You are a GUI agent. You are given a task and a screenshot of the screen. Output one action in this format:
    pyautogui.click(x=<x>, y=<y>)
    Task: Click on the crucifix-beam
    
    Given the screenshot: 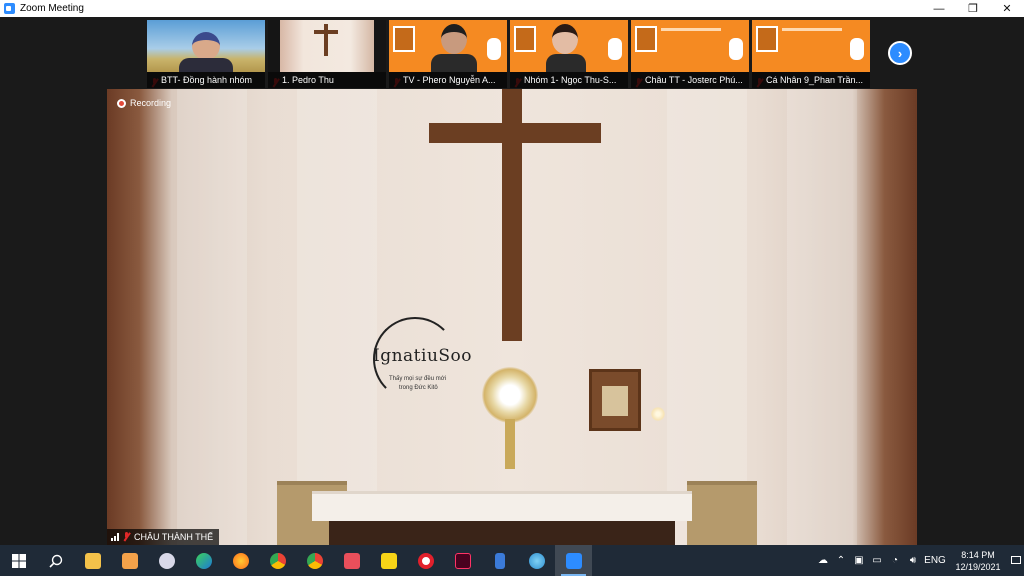 What is the action you would take?
    pyautogui.click(x=515, y=133)
    